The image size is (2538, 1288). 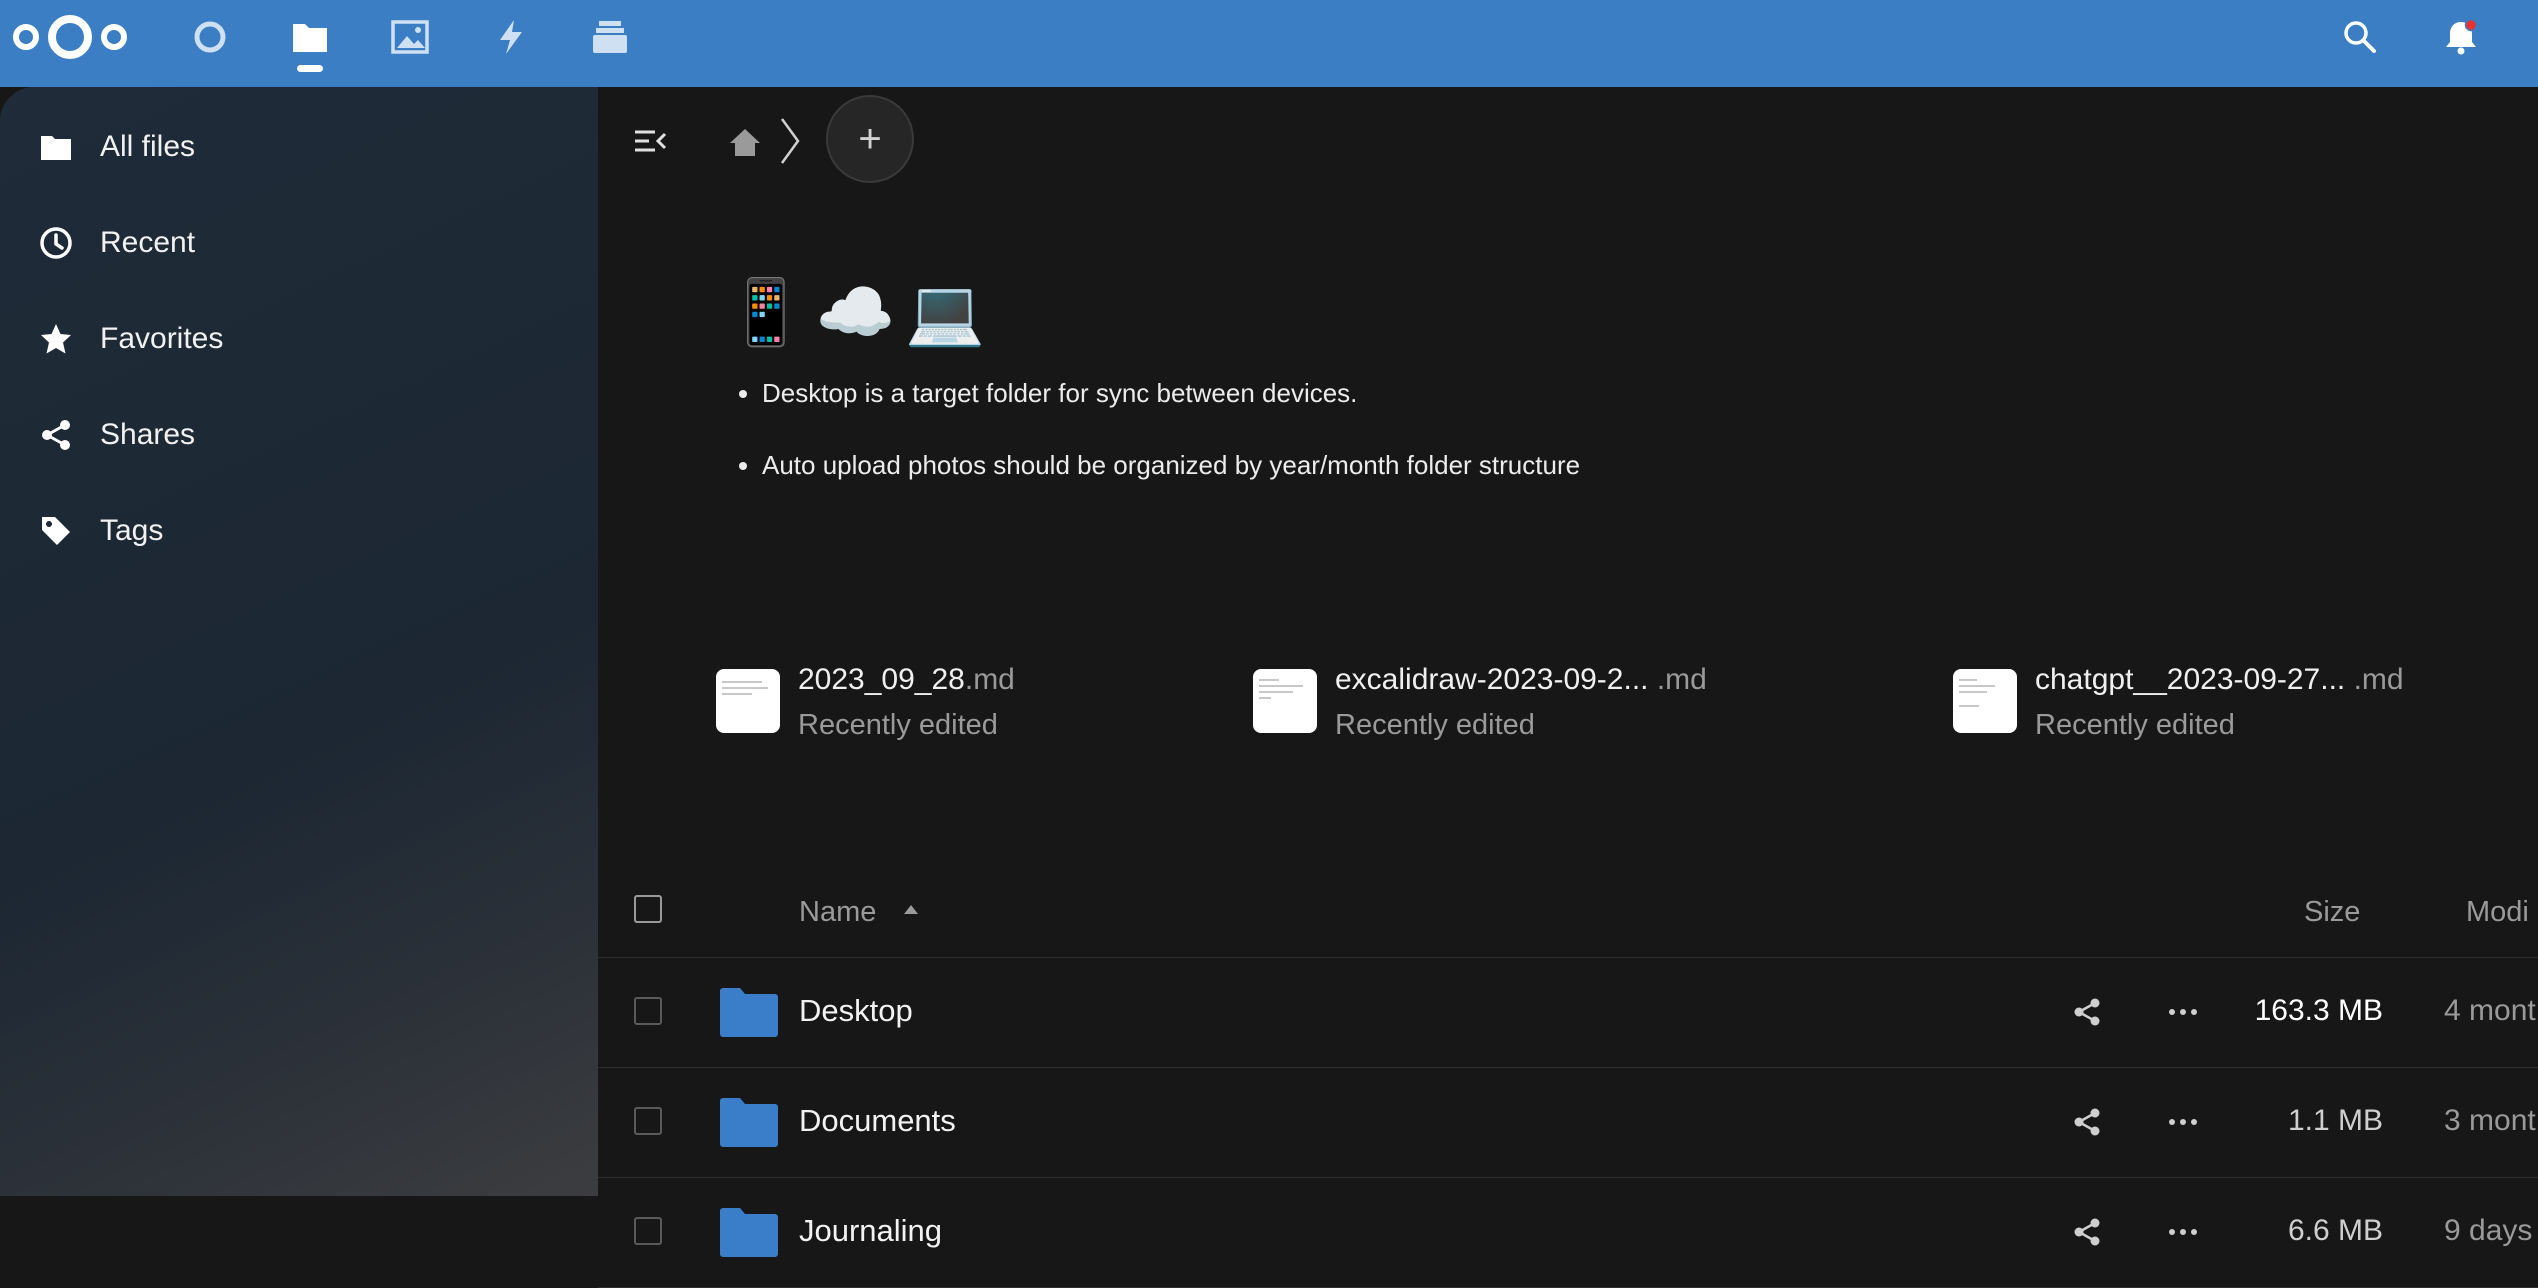 I want to click on recent-file-name: excalidraw-2023-09-2... .md, so click(x=1521, y=679).